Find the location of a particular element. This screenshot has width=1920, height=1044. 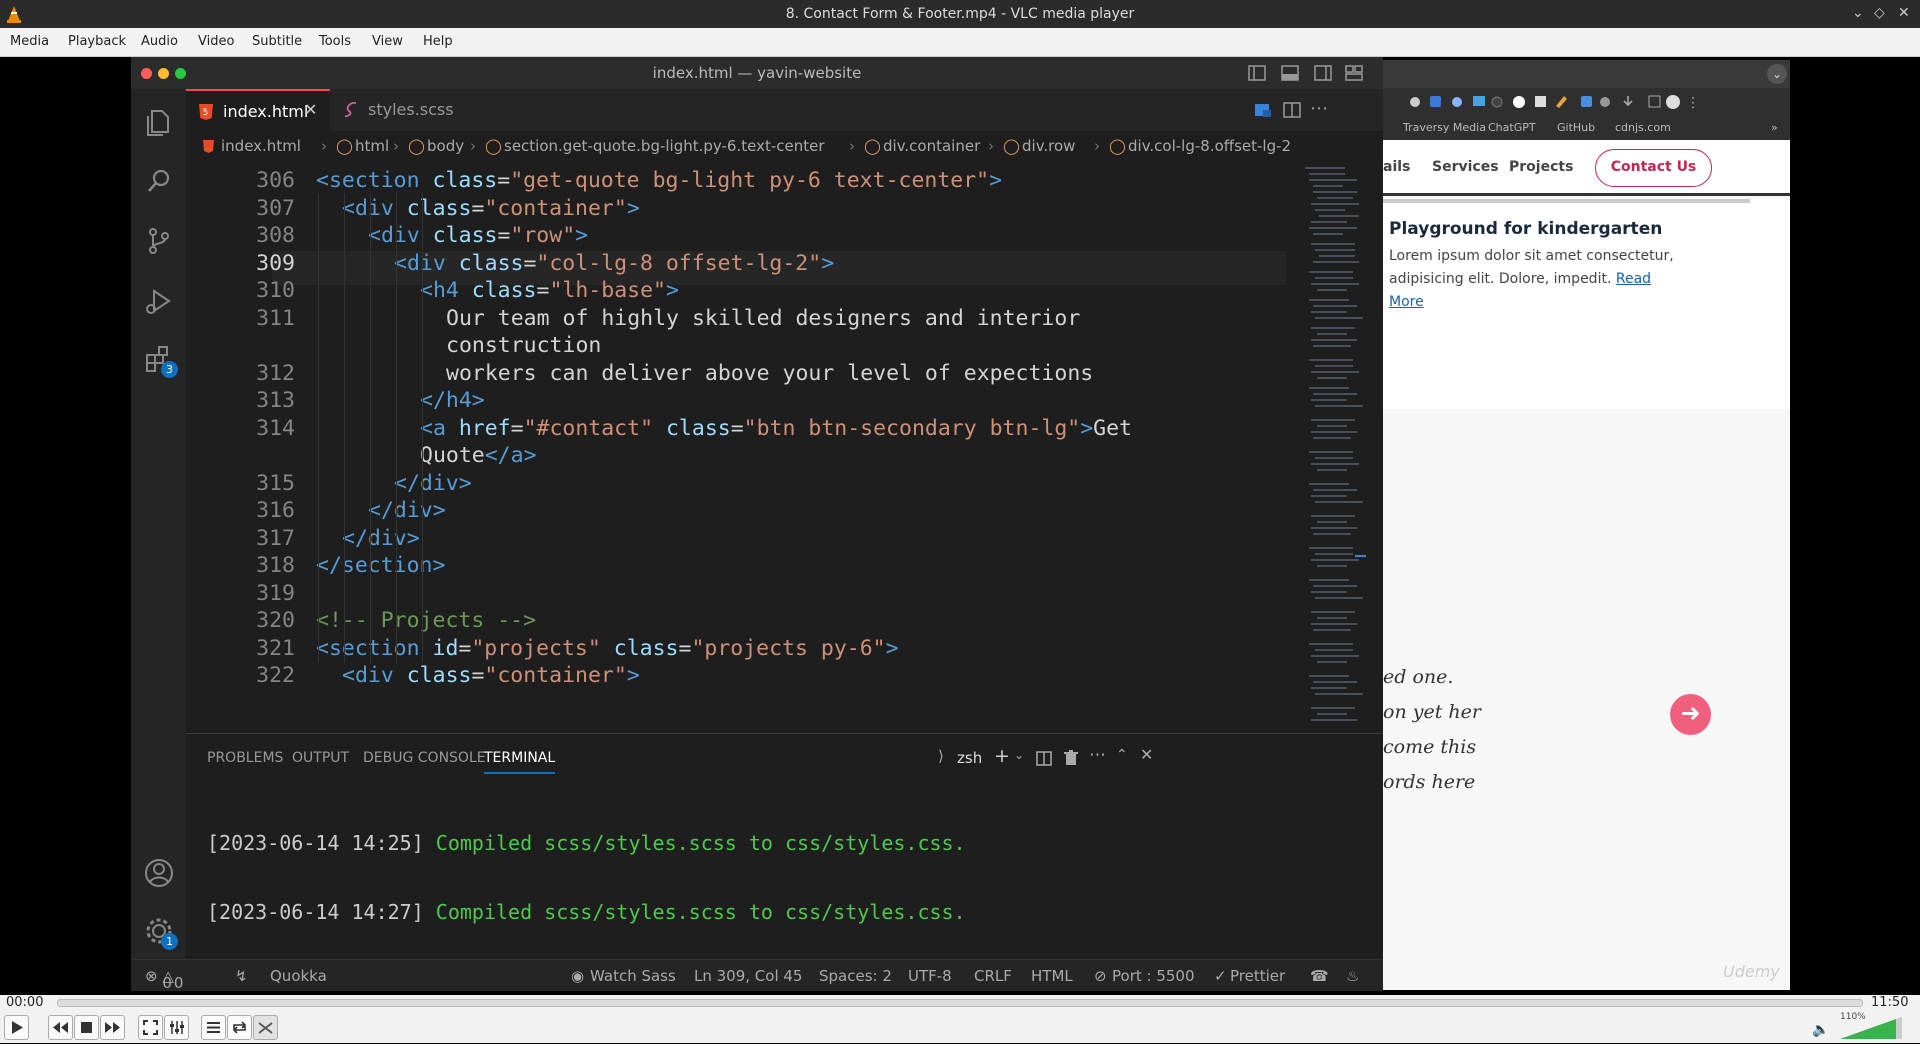

menu-playback: Playback is located at coordinates (97, 41).